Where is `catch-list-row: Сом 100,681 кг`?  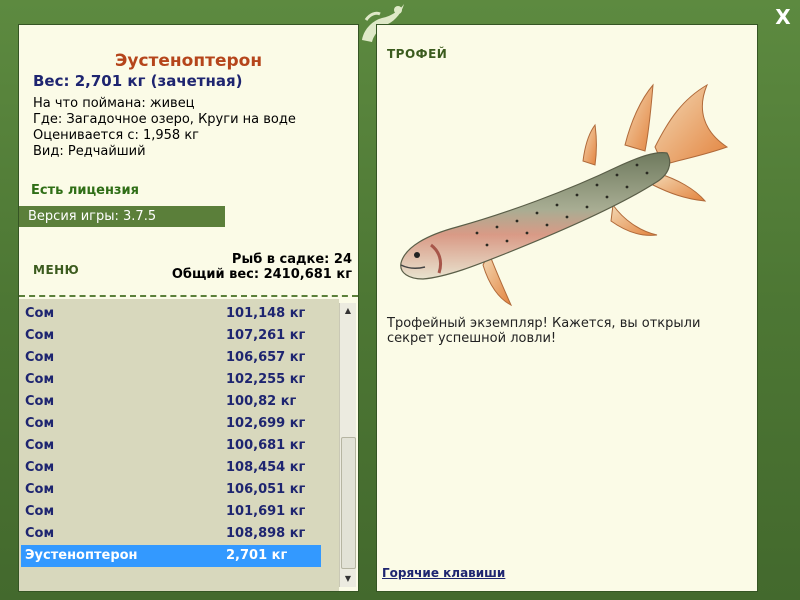 catch-list-row: Сом 100,681 кг is located at coordinates (171, 446).